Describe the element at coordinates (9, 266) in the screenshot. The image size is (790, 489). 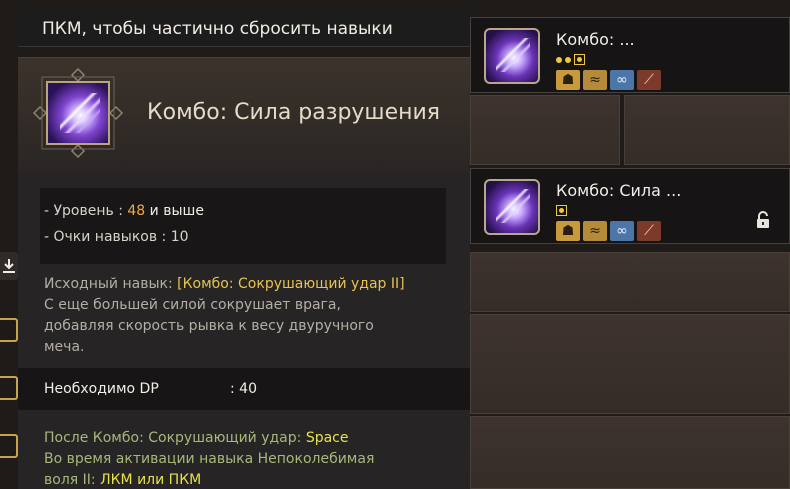
I see `download-icon` at that location.